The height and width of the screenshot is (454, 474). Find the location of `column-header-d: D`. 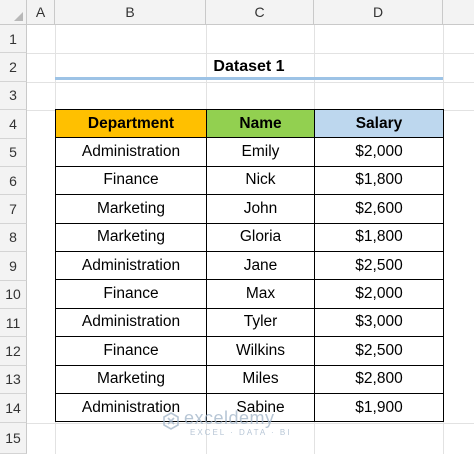

column-header-d: D is located at coordinates (378, 12).